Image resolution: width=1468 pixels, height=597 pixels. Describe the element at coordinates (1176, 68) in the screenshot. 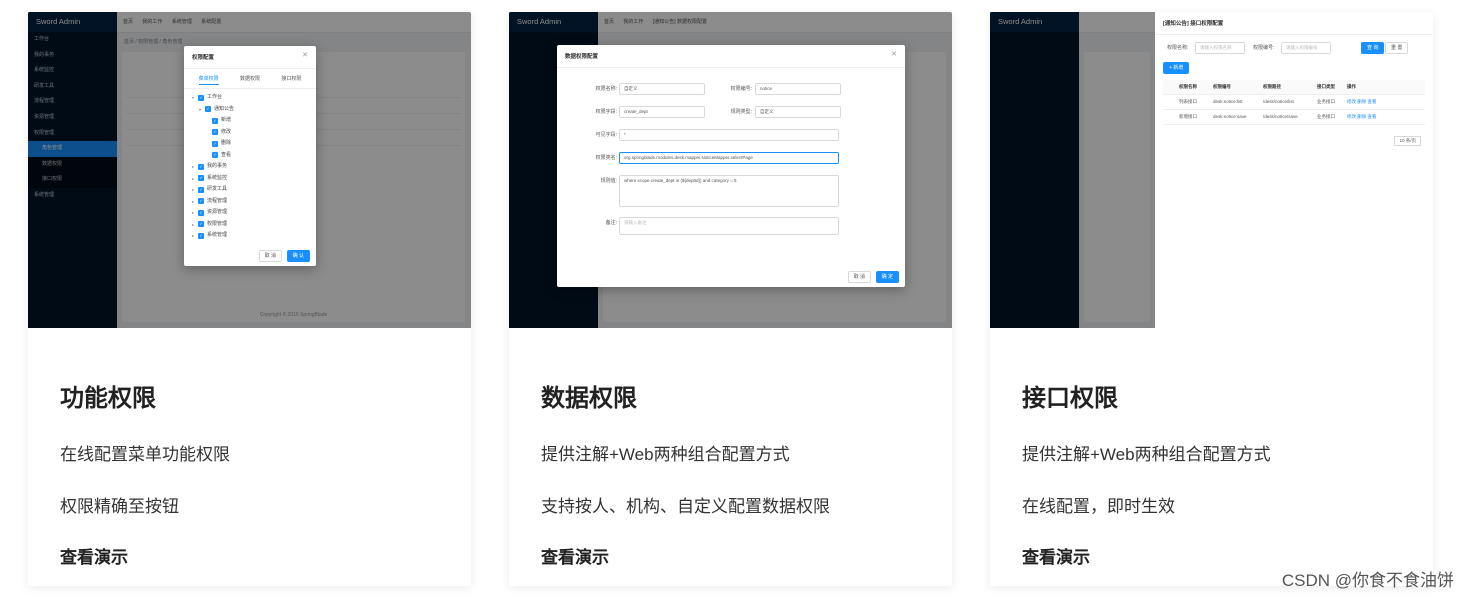

I see `add-button: + 新增` at that location.